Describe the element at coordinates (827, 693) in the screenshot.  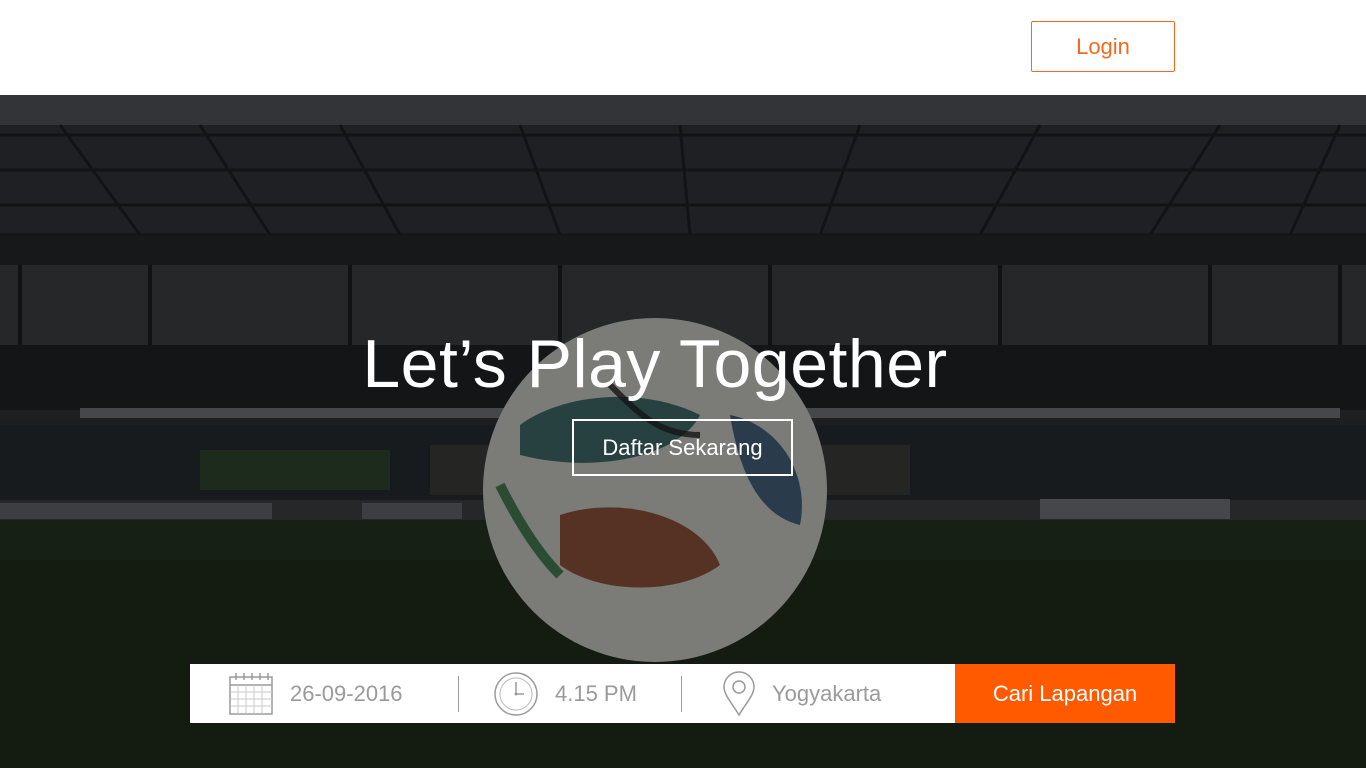
I see `location-value: Yogyakarta` at that location.